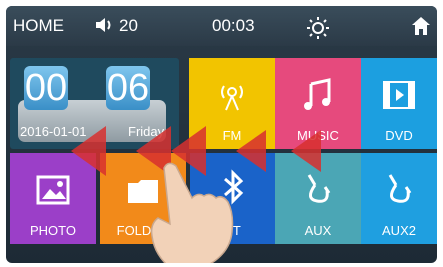  Describe the element at coordinates (128, 88) in the screenshot. I see `clock-minutes: 06` at that location.